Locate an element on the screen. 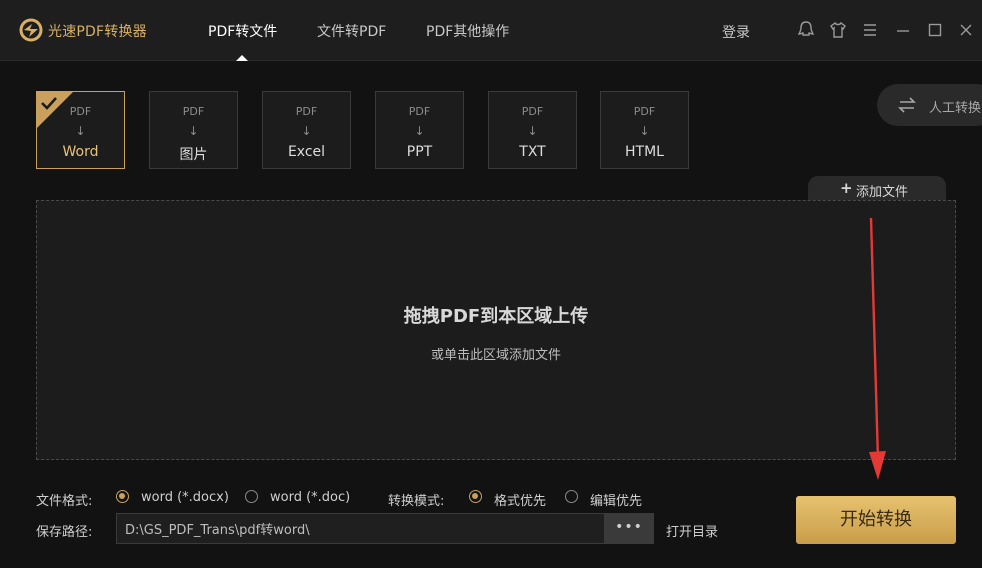  save-path-label: 保存路径: is located at coordinates (64, 532).